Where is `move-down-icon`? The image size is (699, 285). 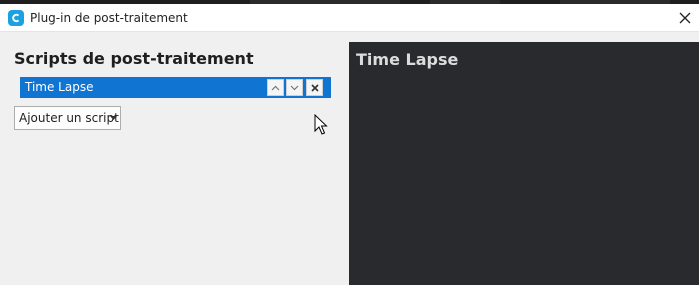
move-down-icon is located at coordinates (294, 87).